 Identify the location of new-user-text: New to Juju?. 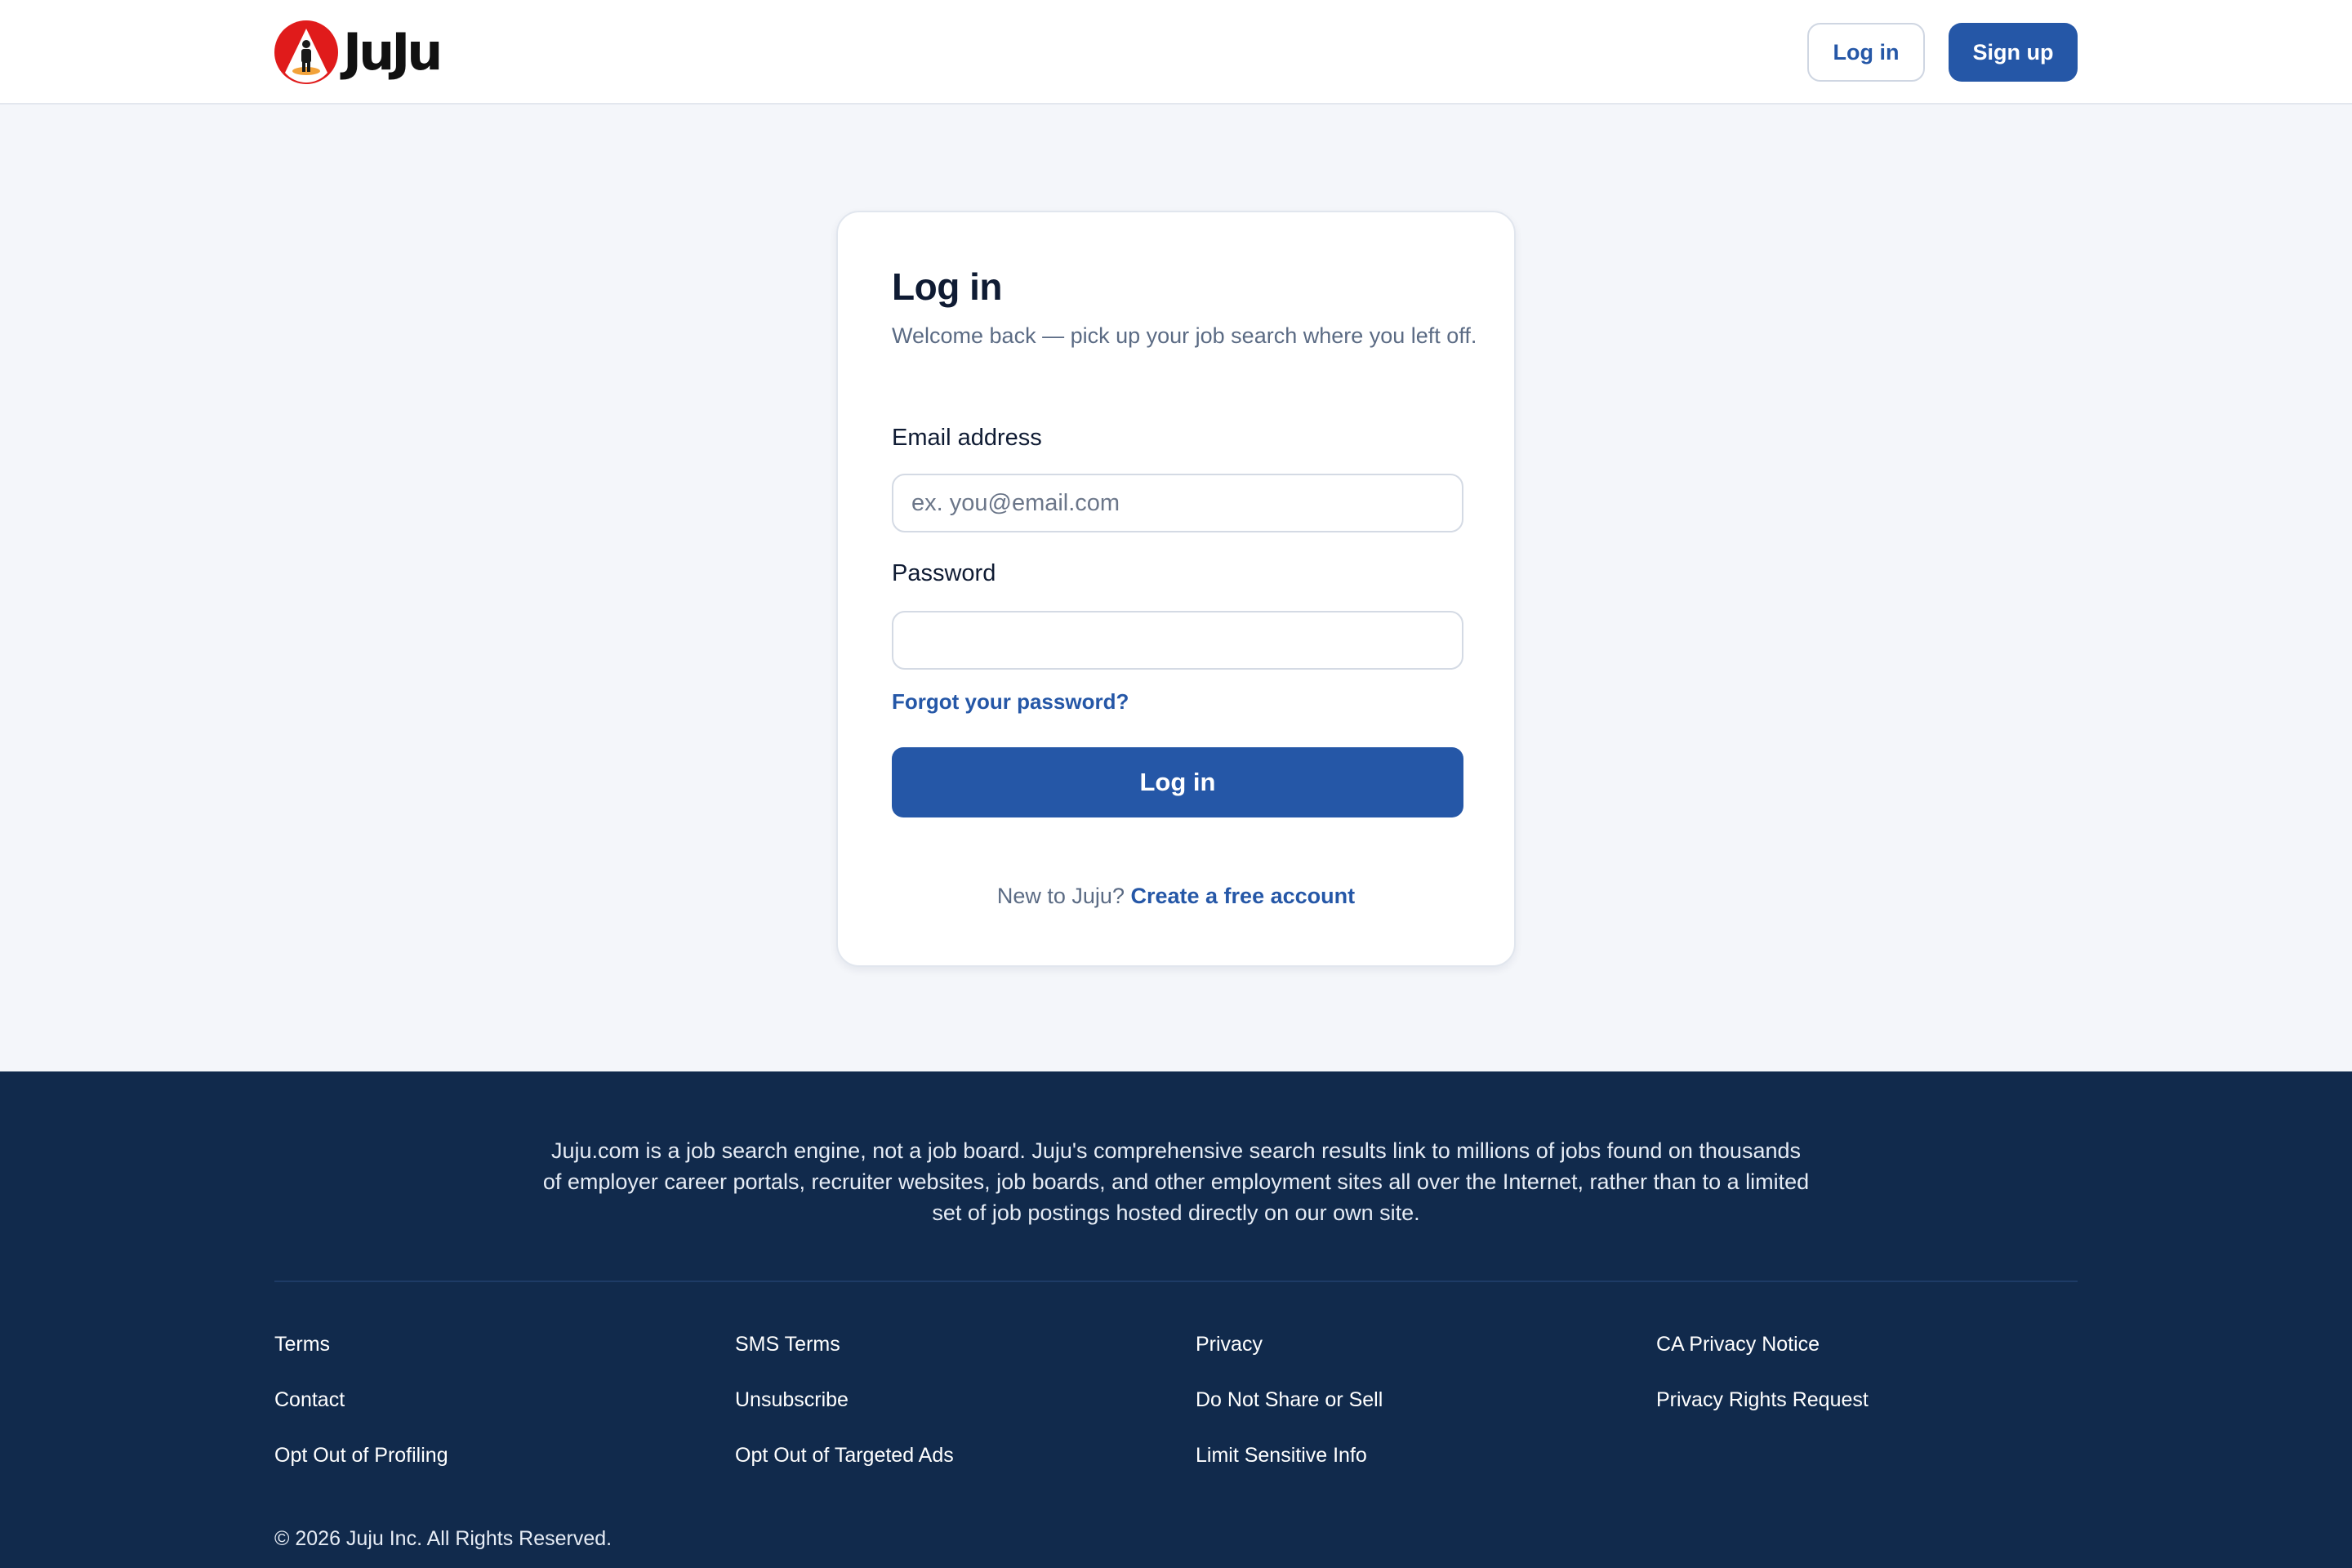
(1060, 896).